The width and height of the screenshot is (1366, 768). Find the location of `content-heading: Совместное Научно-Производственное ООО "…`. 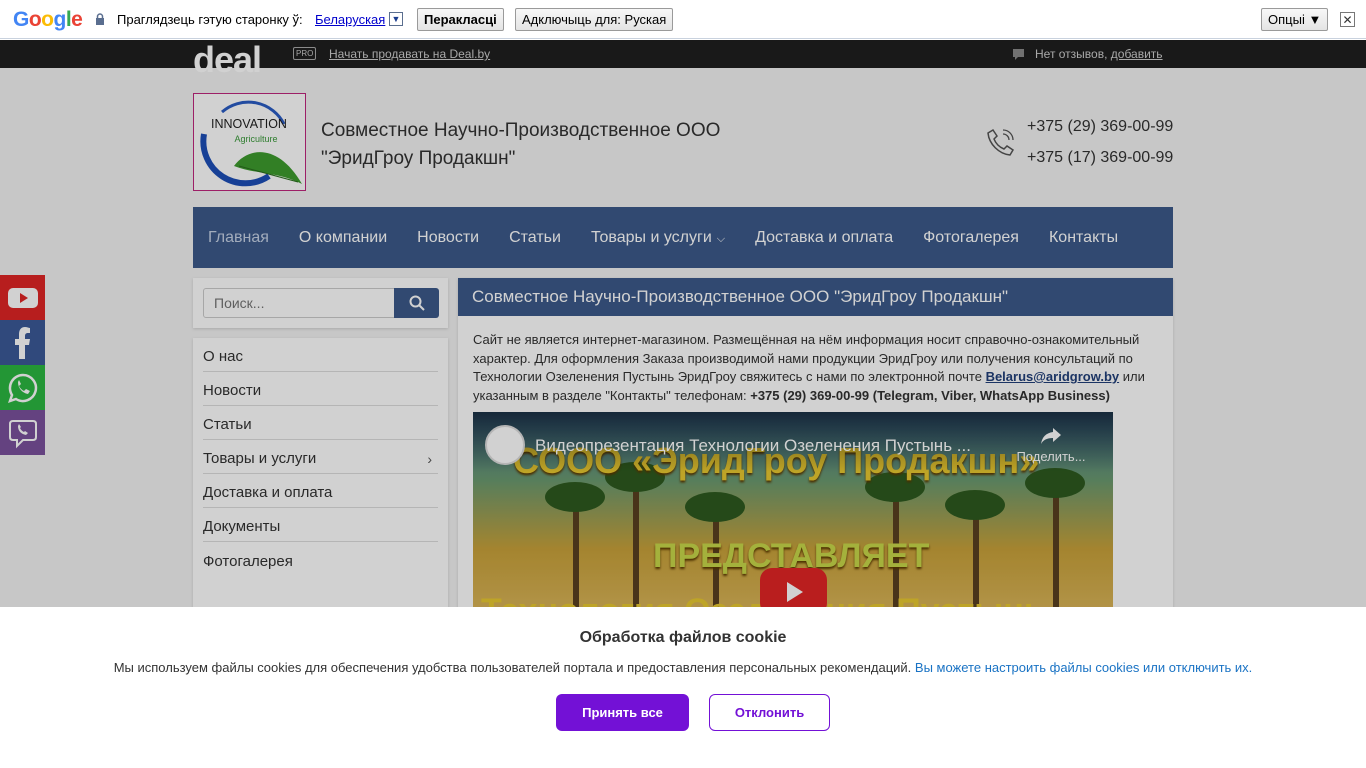

content-heading: Совместное Научно-Производственное ООО "… is located at coordinates (815, 297).